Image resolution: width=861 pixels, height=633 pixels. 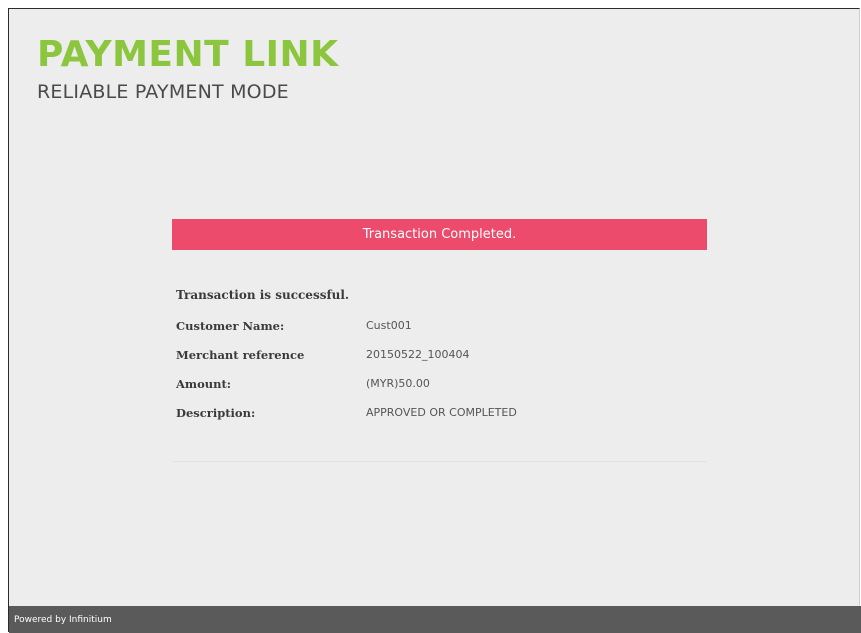 I want to click on detail-row-merchant-reference: Merchant reference 20150522_100404, so click(x=436, y=356).